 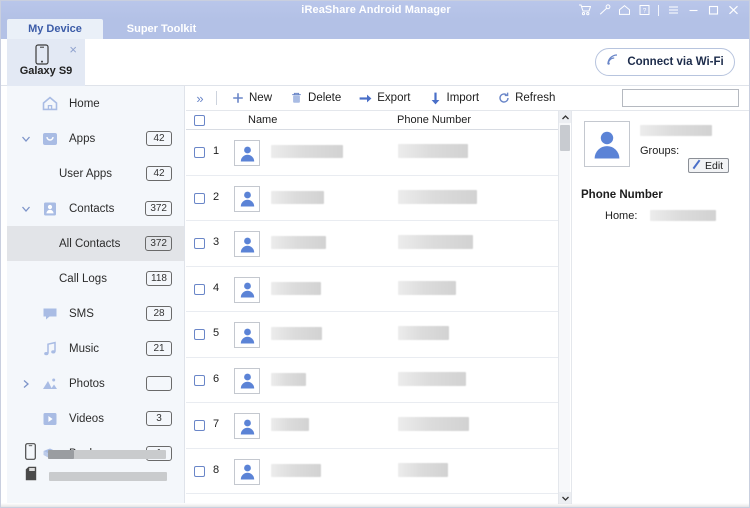 I want to click on phone-storage-icon, so click(x=30, y=454).